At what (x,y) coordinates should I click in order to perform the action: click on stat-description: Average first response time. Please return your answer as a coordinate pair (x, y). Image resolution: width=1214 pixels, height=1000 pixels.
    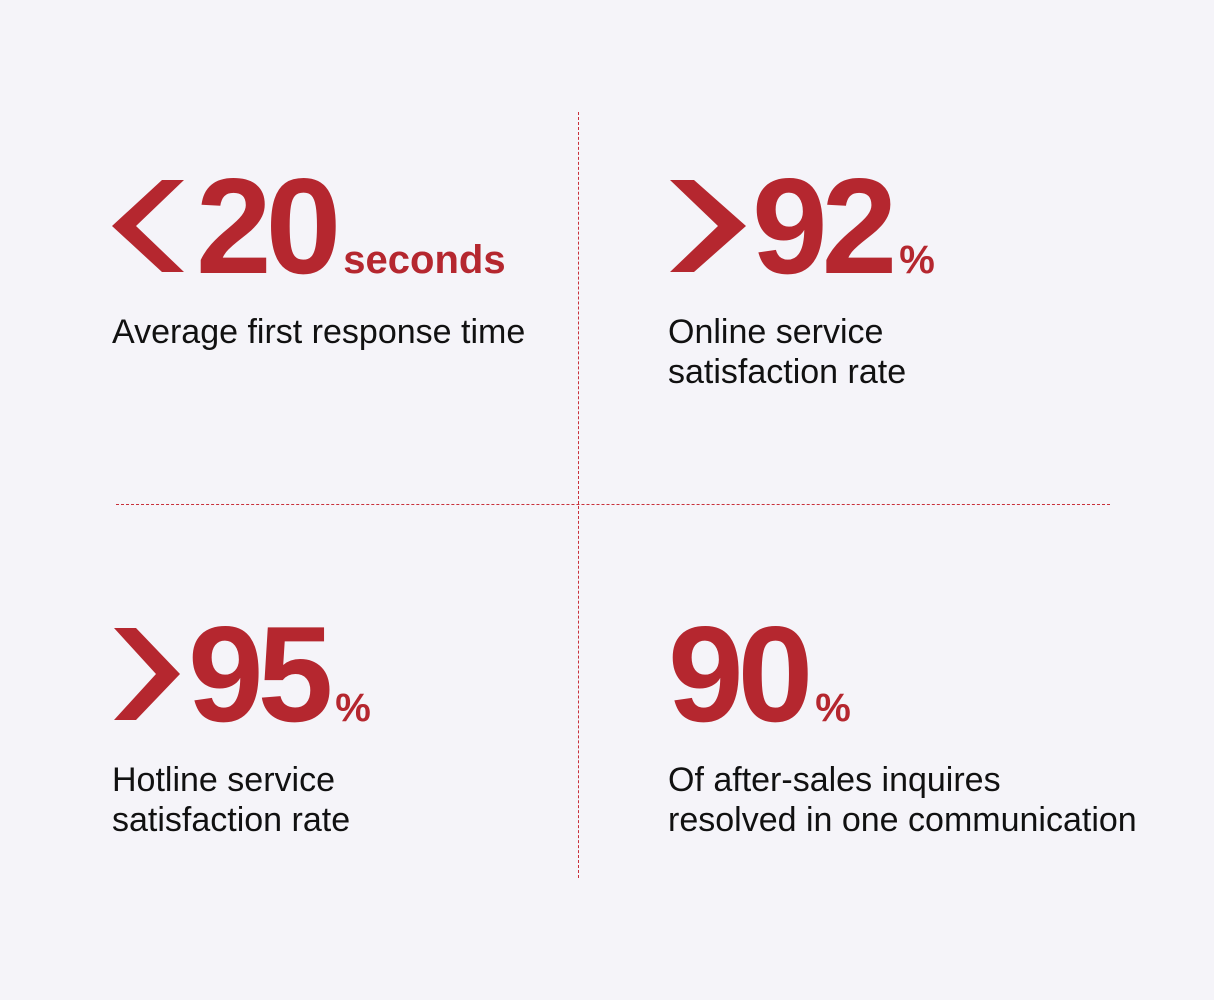
    Looking at the image, I should click on (319, 332).